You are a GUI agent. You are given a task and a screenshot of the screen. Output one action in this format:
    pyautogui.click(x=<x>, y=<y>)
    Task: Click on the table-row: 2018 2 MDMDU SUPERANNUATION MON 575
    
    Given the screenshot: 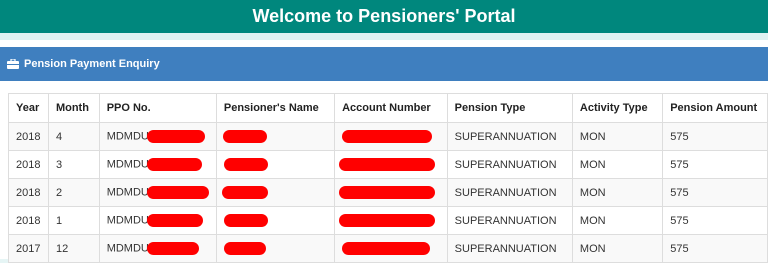 What is the action you would take?
    pyautogui.click(x=388, y=192)
    